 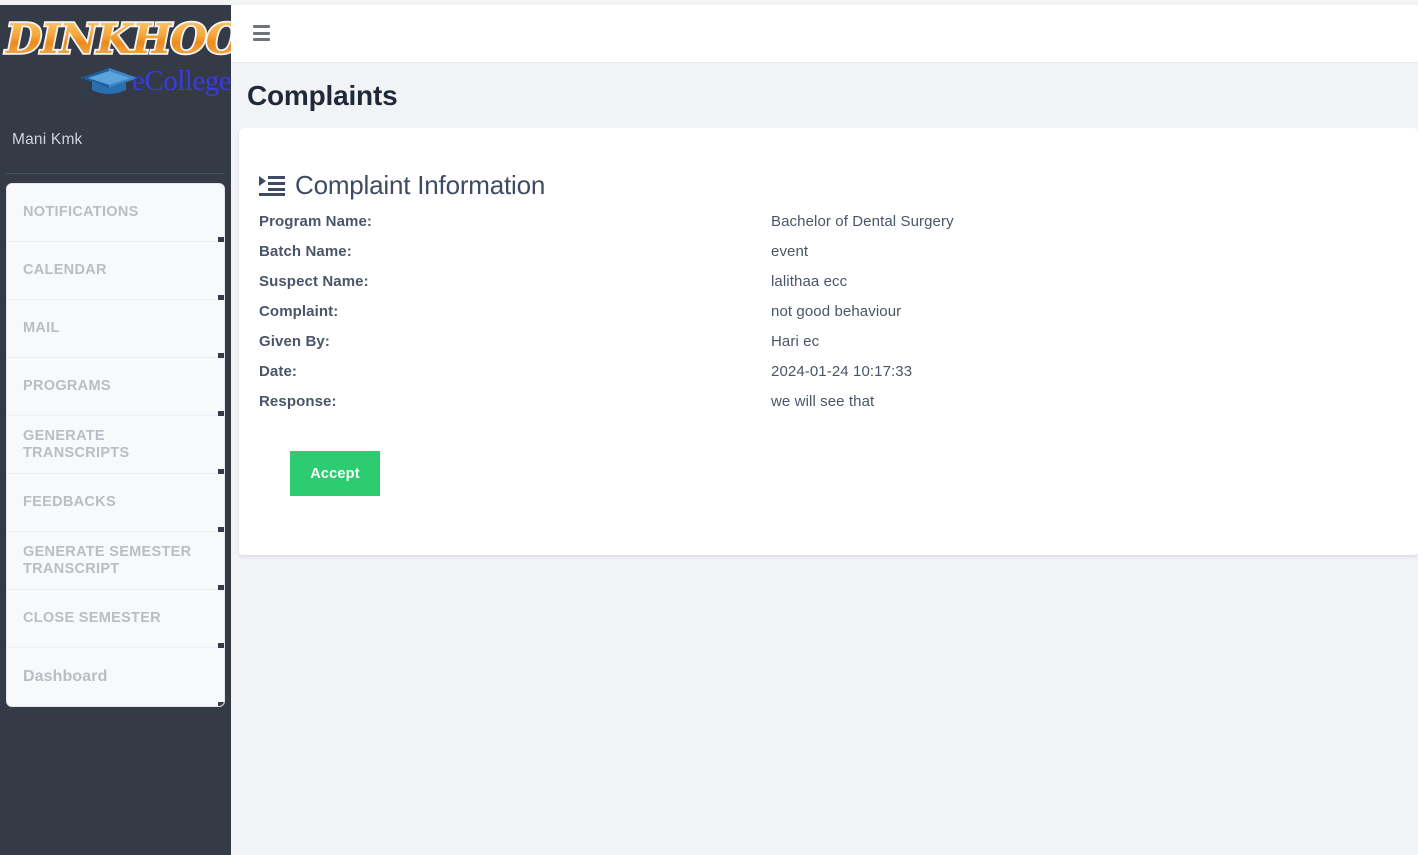 What do you see at coordinates (221, 704) in the screenshot?
I see `nav-item-marker` at bounding box center [221, 704].